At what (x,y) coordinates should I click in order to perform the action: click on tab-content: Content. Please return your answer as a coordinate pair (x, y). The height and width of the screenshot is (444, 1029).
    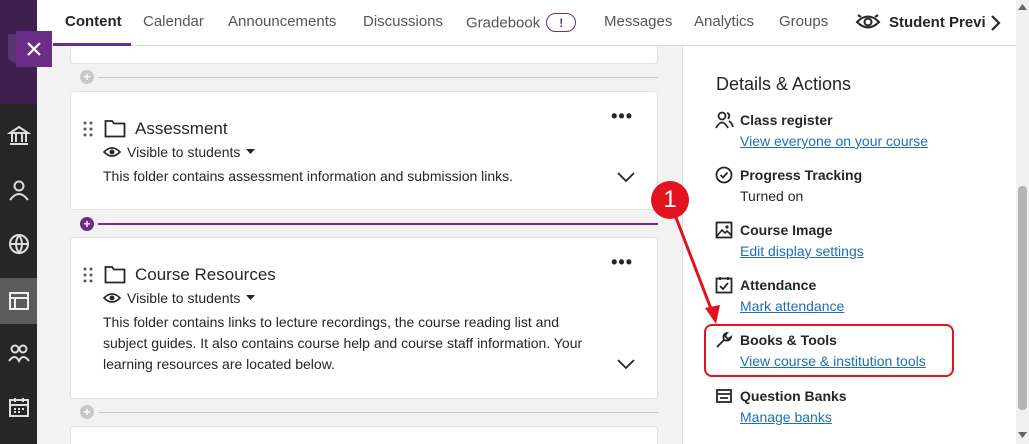
    Looking at the image, I should click on (93, 21).